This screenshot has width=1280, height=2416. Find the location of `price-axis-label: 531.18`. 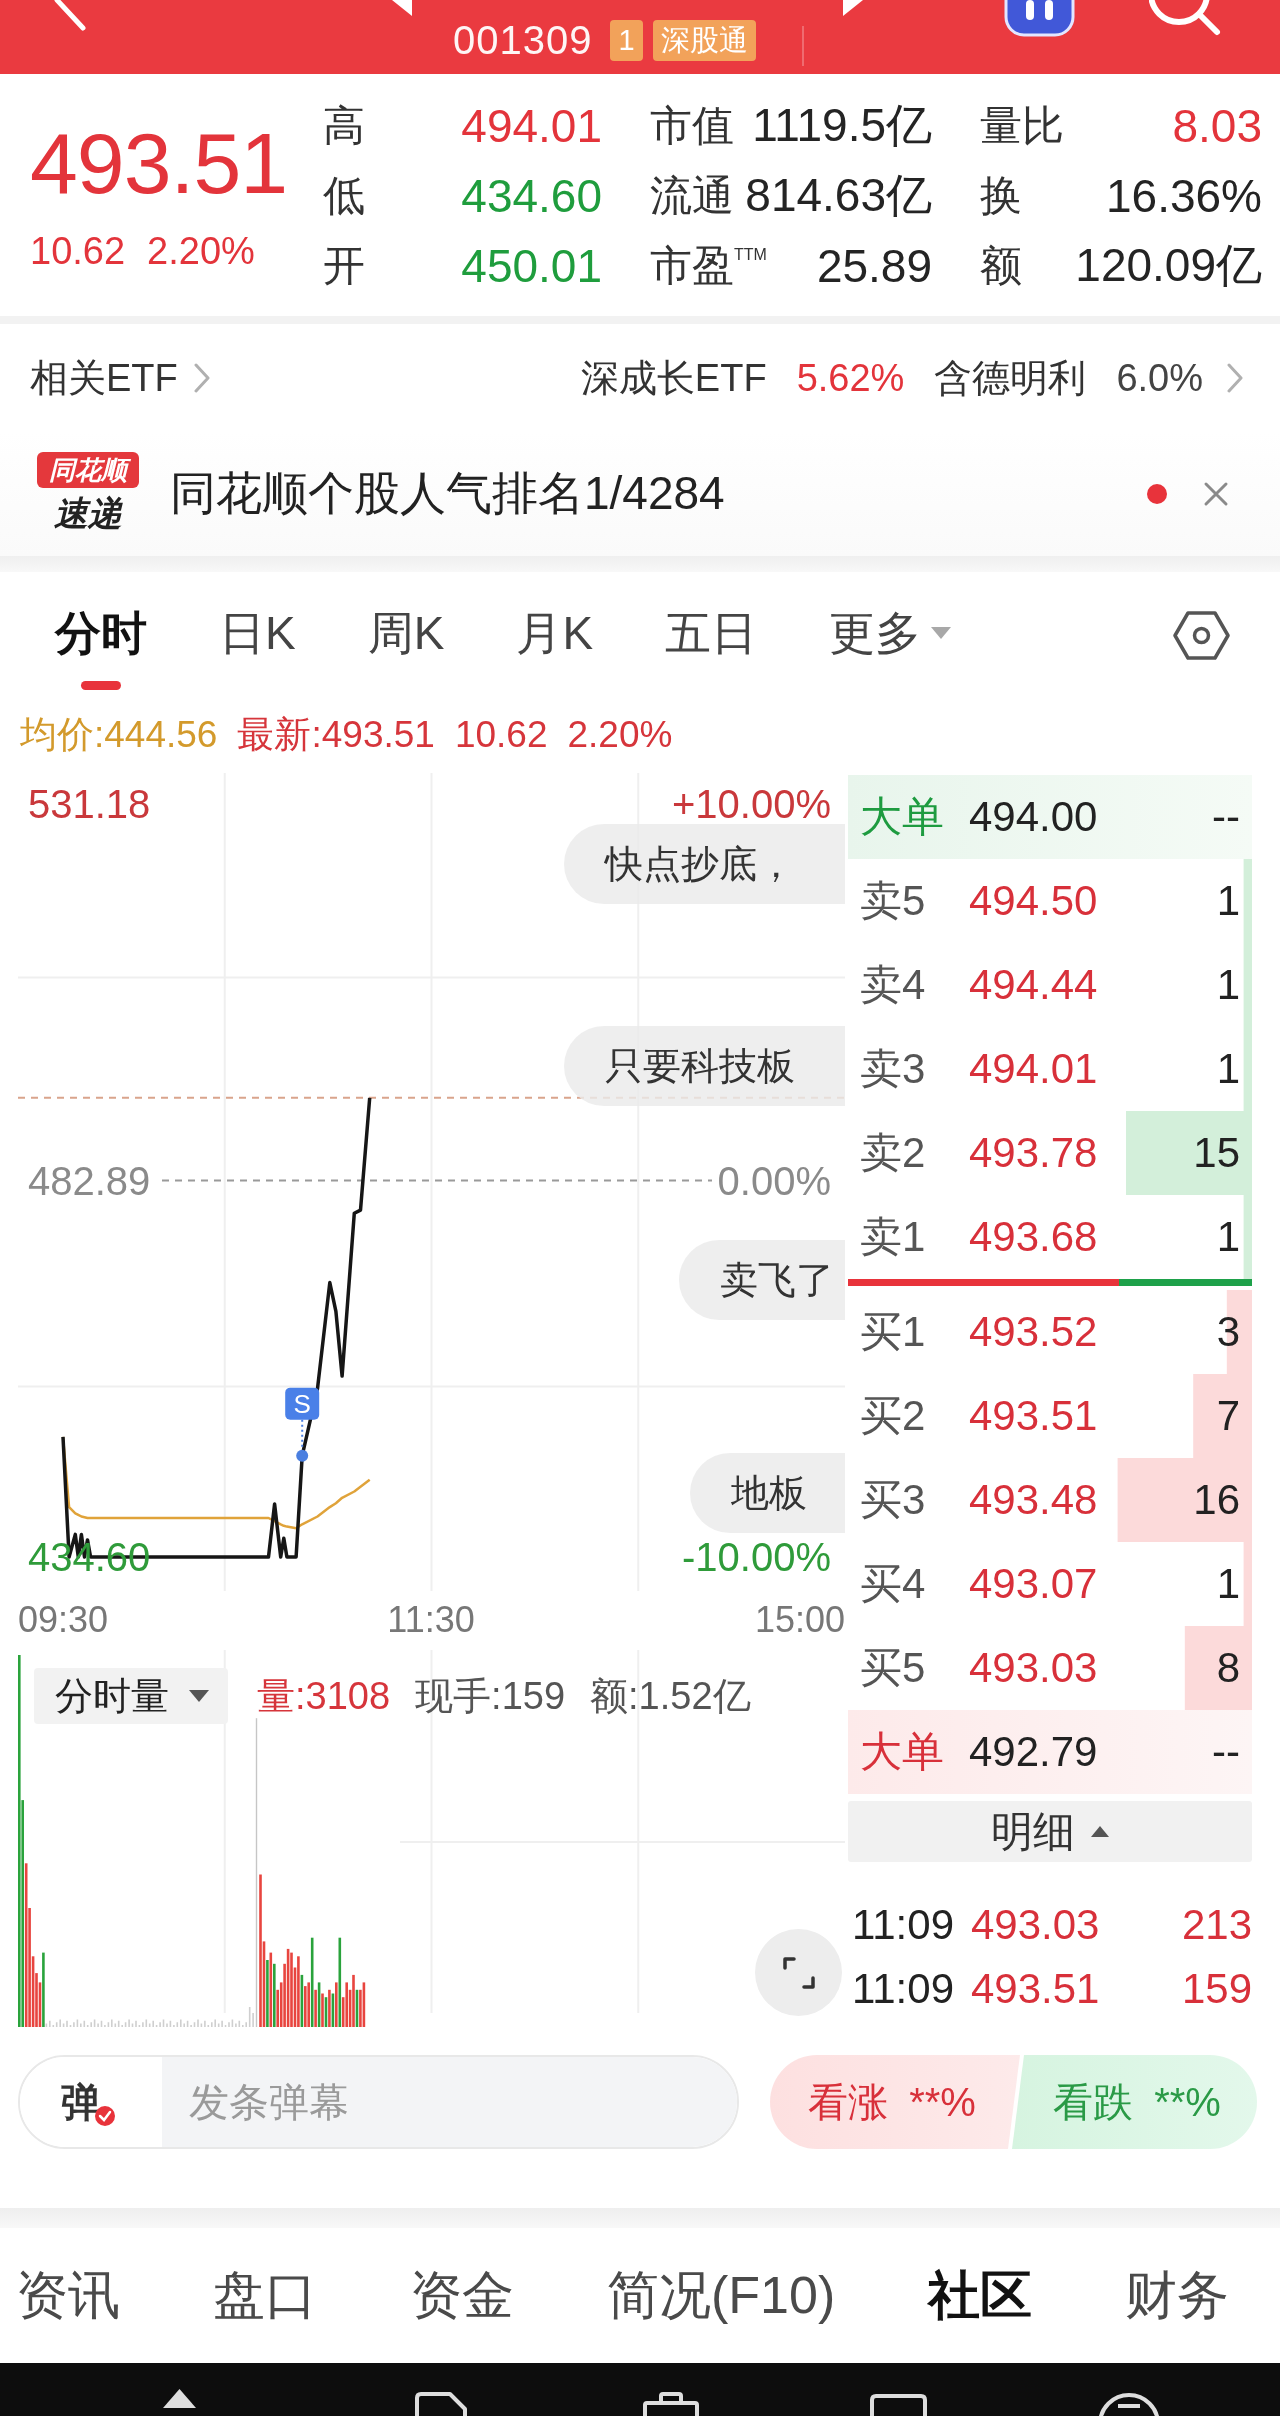

price-axis-label: 531.18 is located at coordinates (89, 804).